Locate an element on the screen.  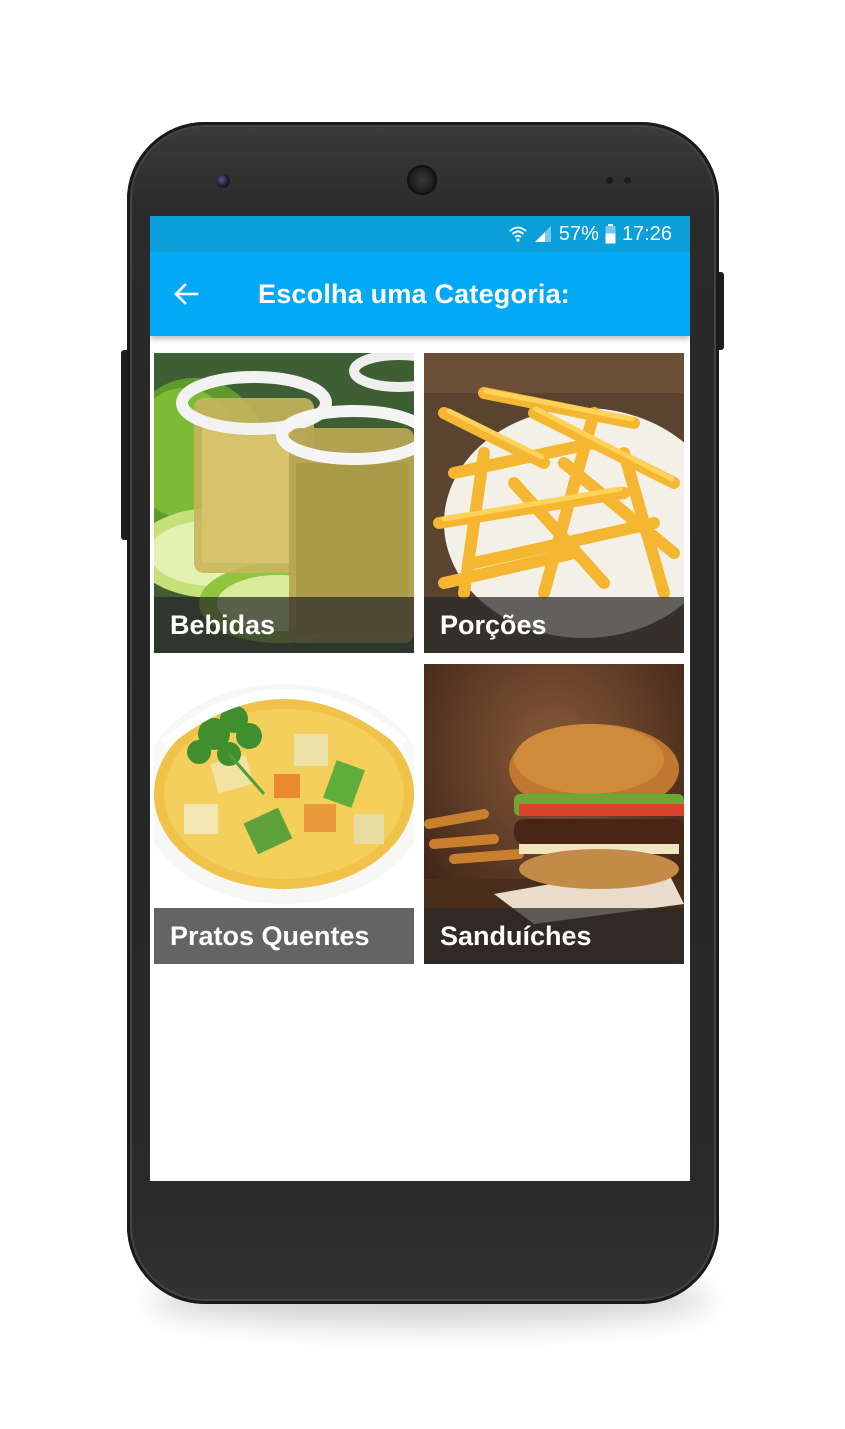
category-tile-pratos-quentes: Pratos Quentes is located at coordinates (284, 814).